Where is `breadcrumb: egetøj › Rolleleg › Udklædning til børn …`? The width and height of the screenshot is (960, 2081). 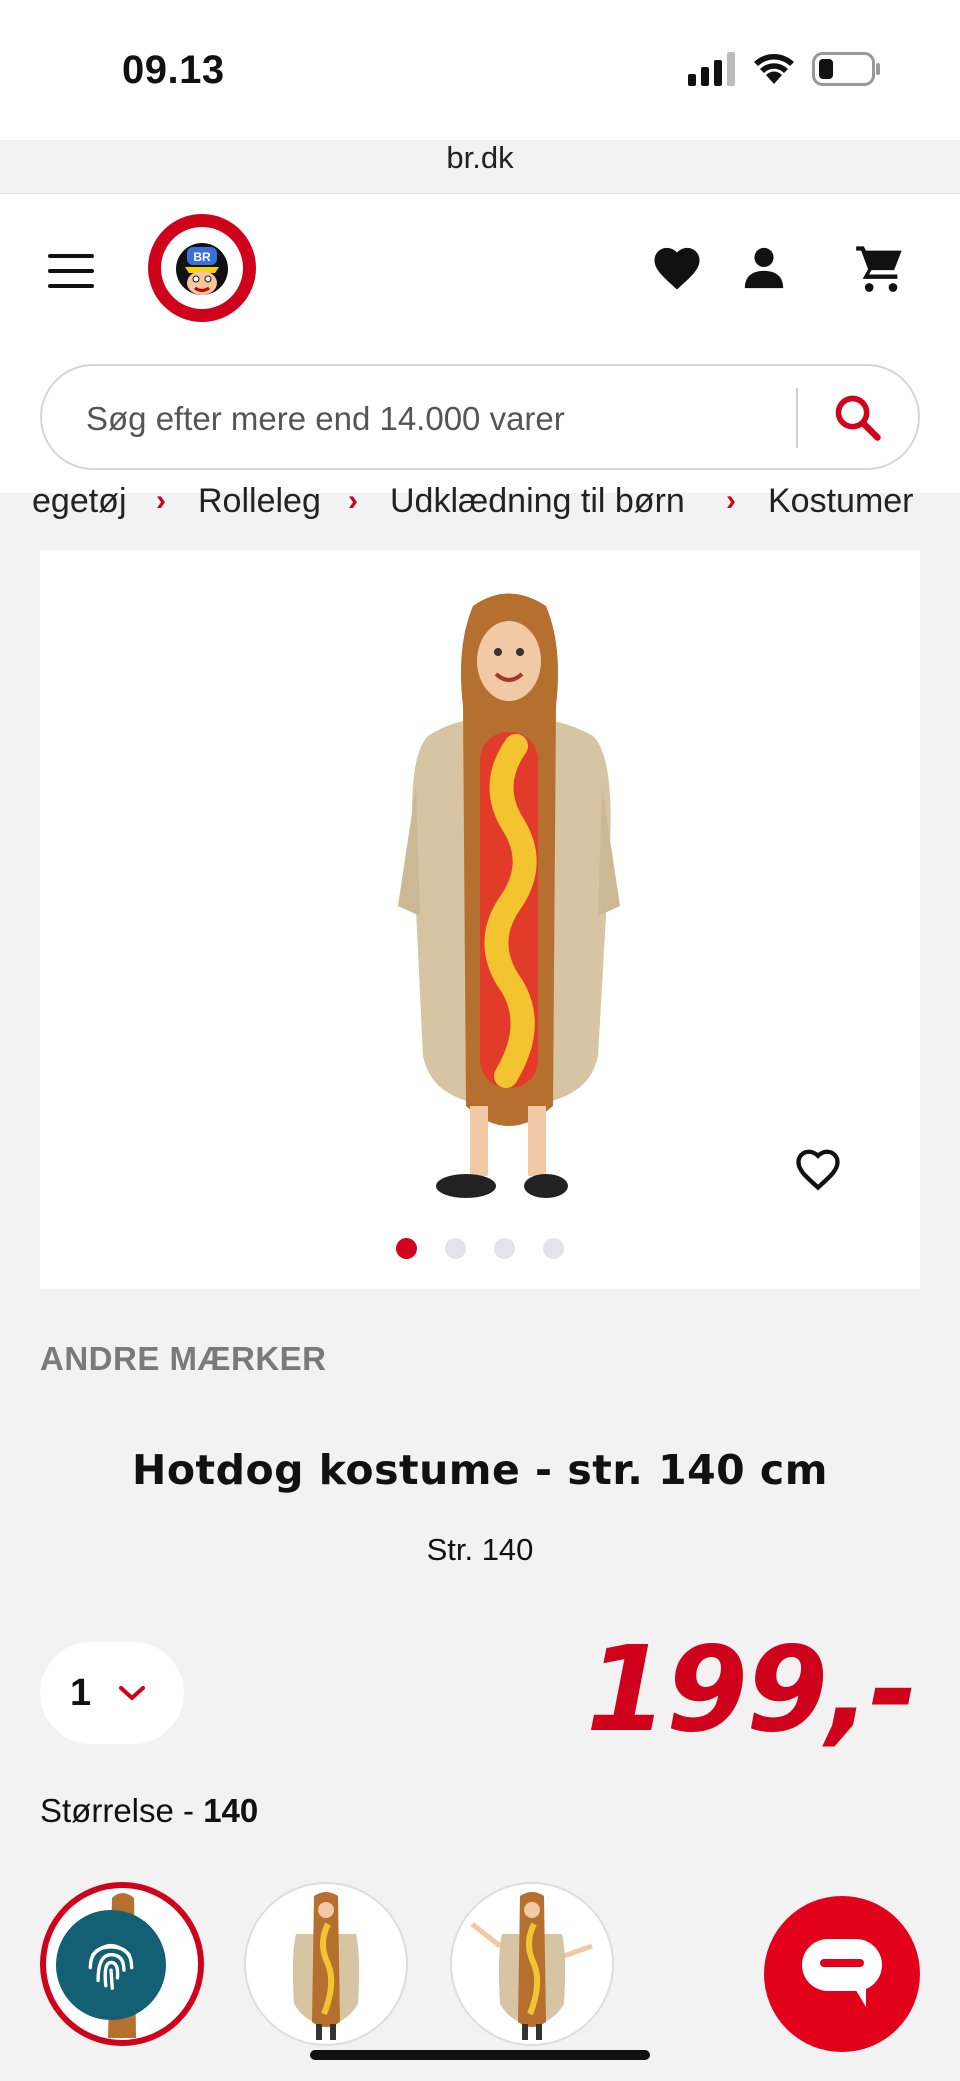
breadcrumb: egetøj › Rolleleg › Udklædning til børn … is located at coordinates (480, 502).